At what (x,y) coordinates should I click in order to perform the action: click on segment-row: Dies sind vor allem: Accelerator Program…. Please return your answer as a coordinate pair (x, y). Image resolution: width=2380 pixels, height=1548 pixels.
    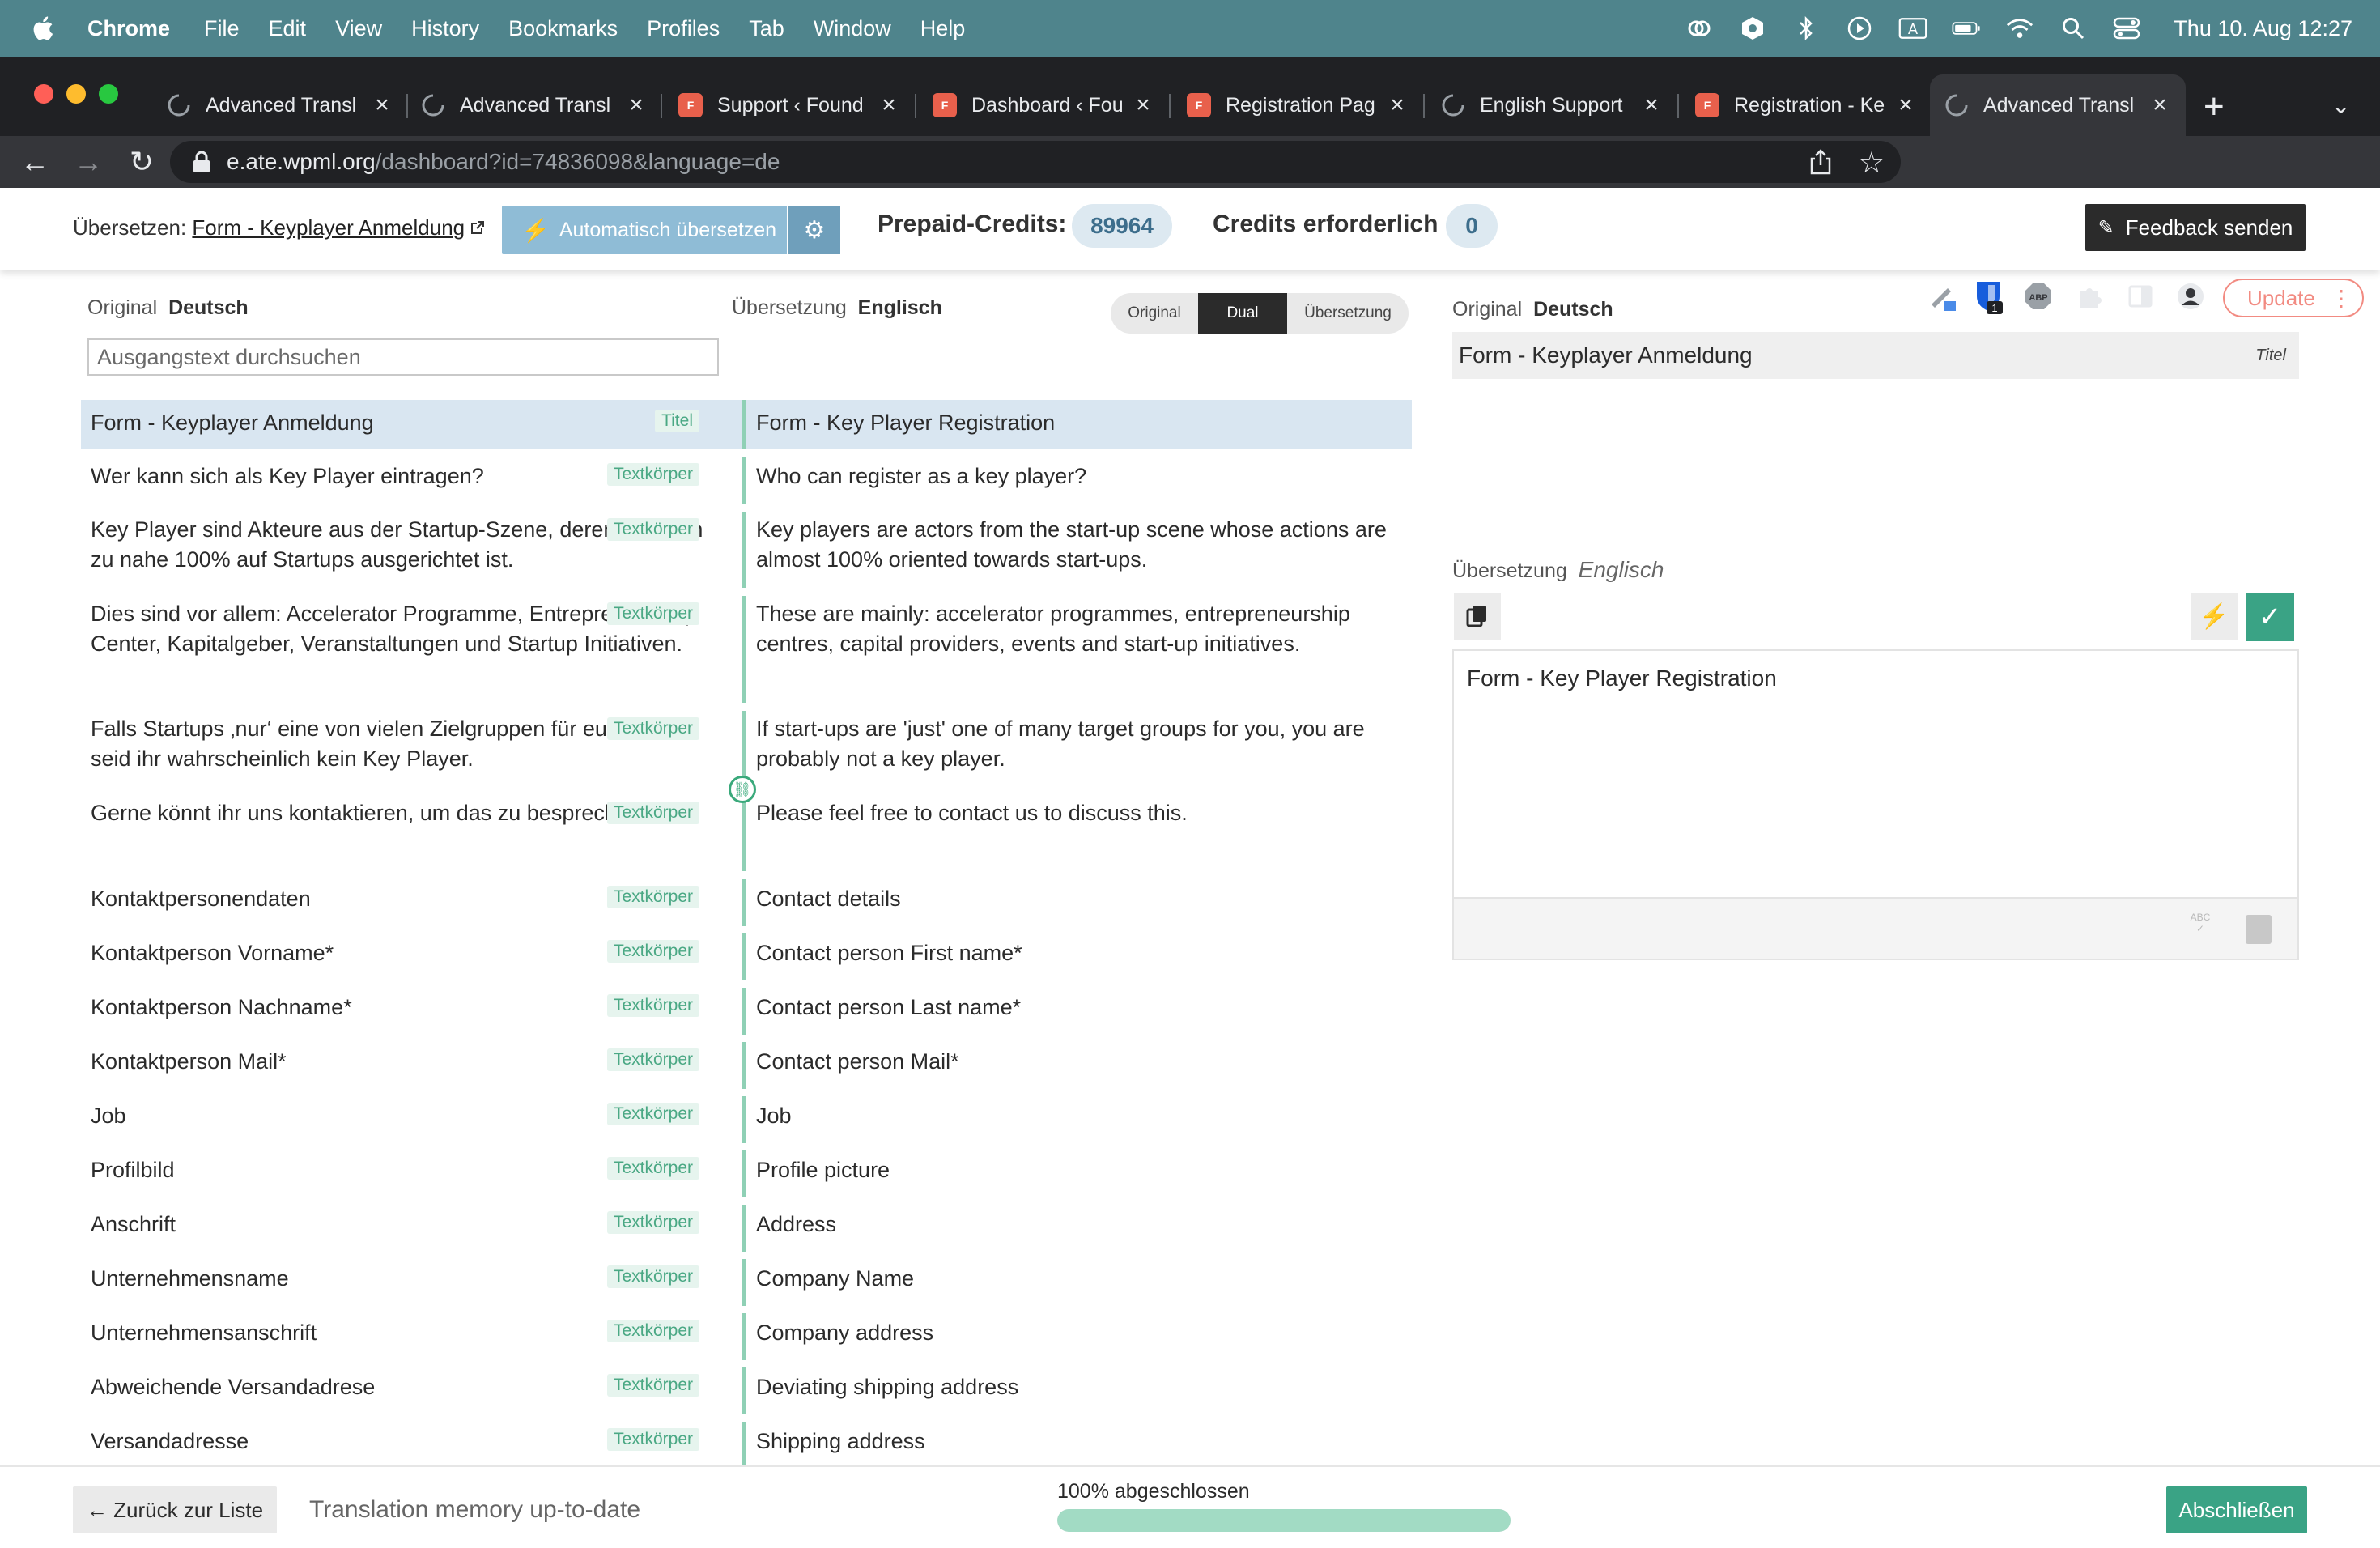
    Looking at the image, I should click on (747, 650).